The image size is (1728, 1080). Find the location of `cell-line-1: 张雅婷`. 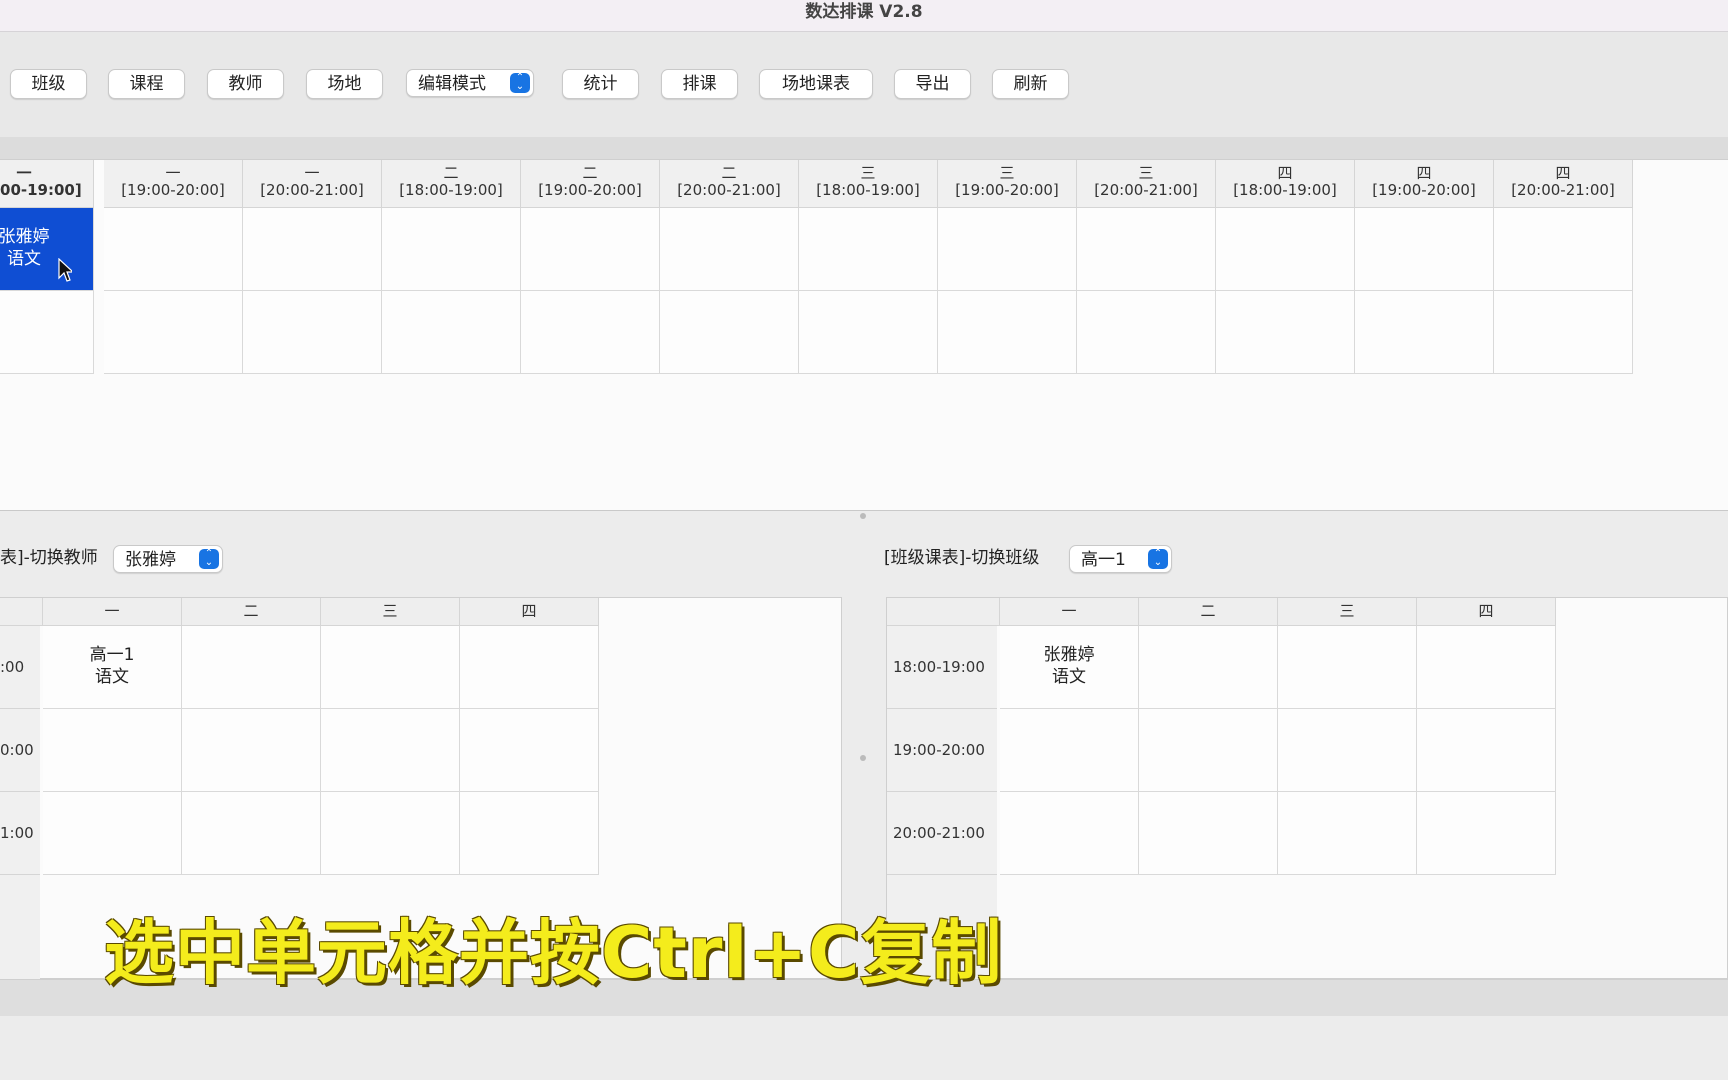

cell-line-1: 张雅婷 is located at coordinates (1069, 655).